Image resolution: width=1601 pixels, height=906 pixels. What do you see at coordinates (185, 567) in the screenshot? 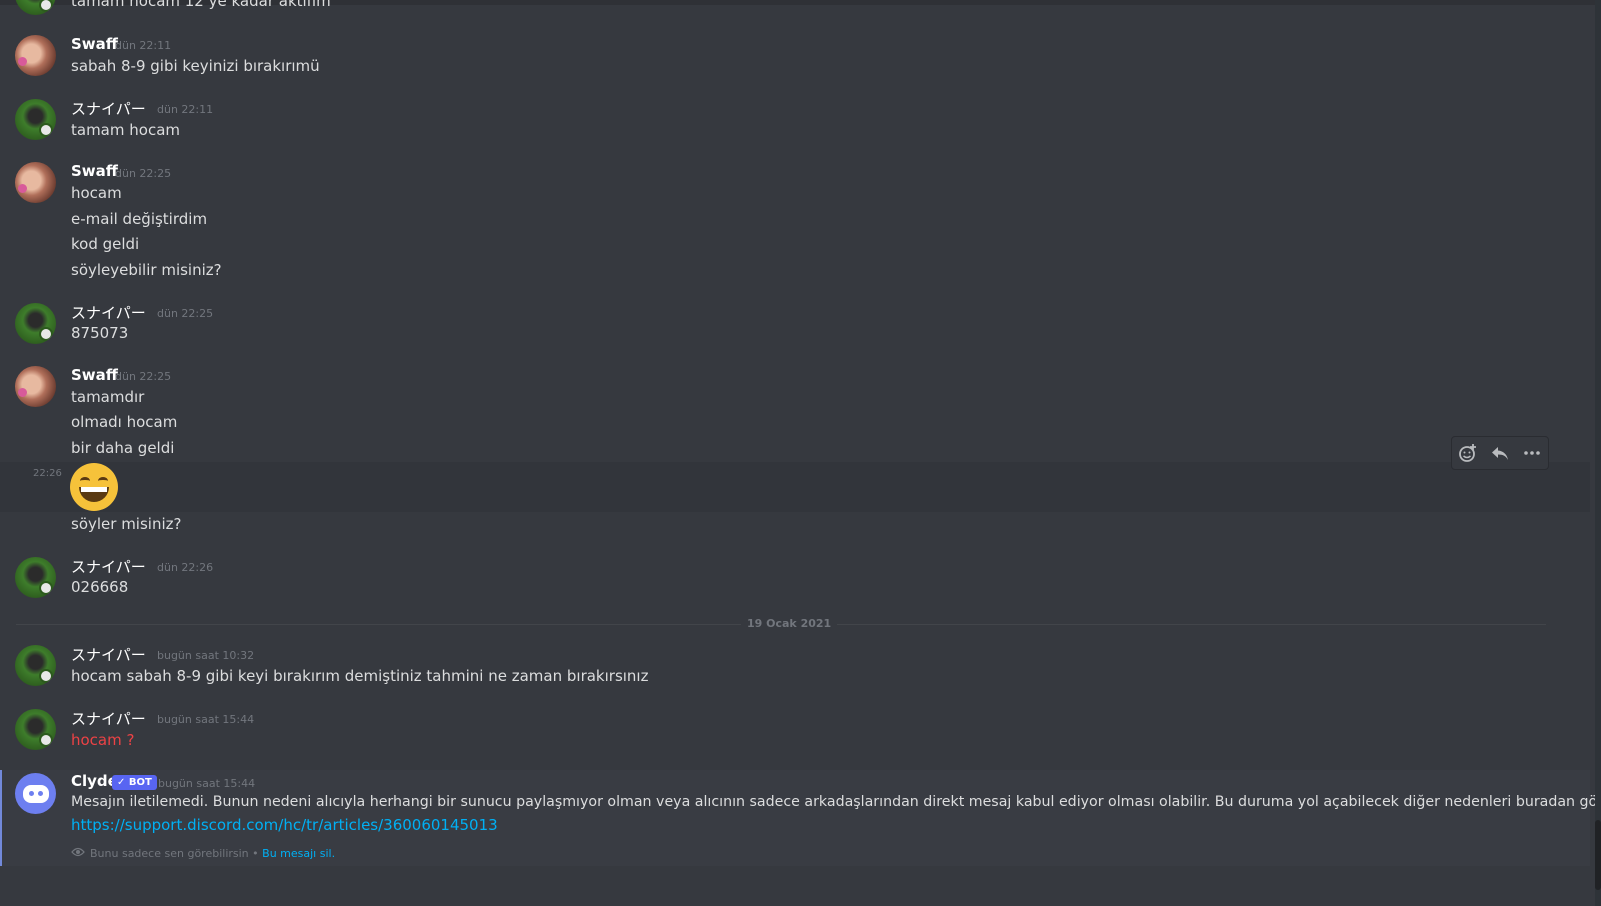
I see `timestamp: dün 22:26` at bounding box center [185, 567].